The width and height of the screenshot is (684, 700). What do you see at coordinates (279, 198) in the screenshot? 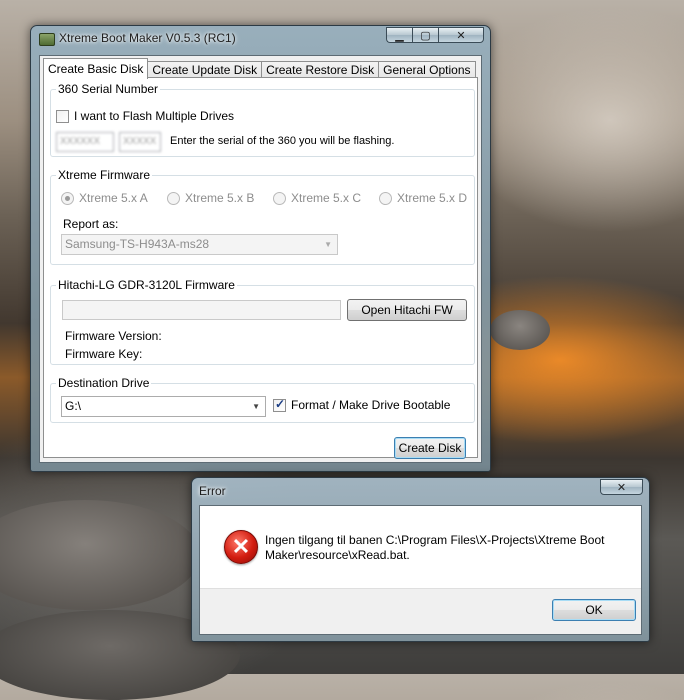
I see `firmware-radio-c` at bounding box center [279, 198].